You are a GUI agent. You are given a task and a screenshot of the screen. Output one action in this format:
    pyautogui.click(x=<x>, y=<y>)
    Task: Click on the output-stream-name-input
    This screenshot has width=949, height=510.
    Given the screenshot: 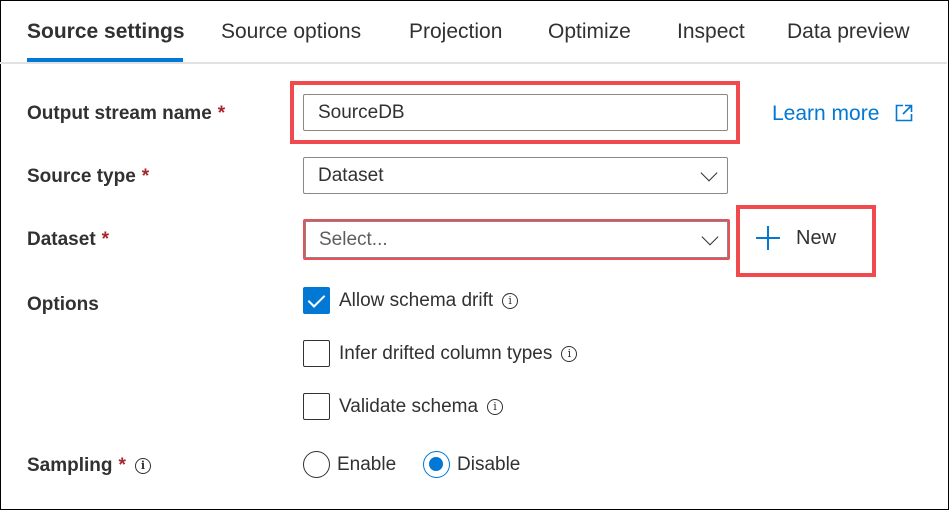 What is the action you would take?
    pyautogui.click(x=515, y=112)
    